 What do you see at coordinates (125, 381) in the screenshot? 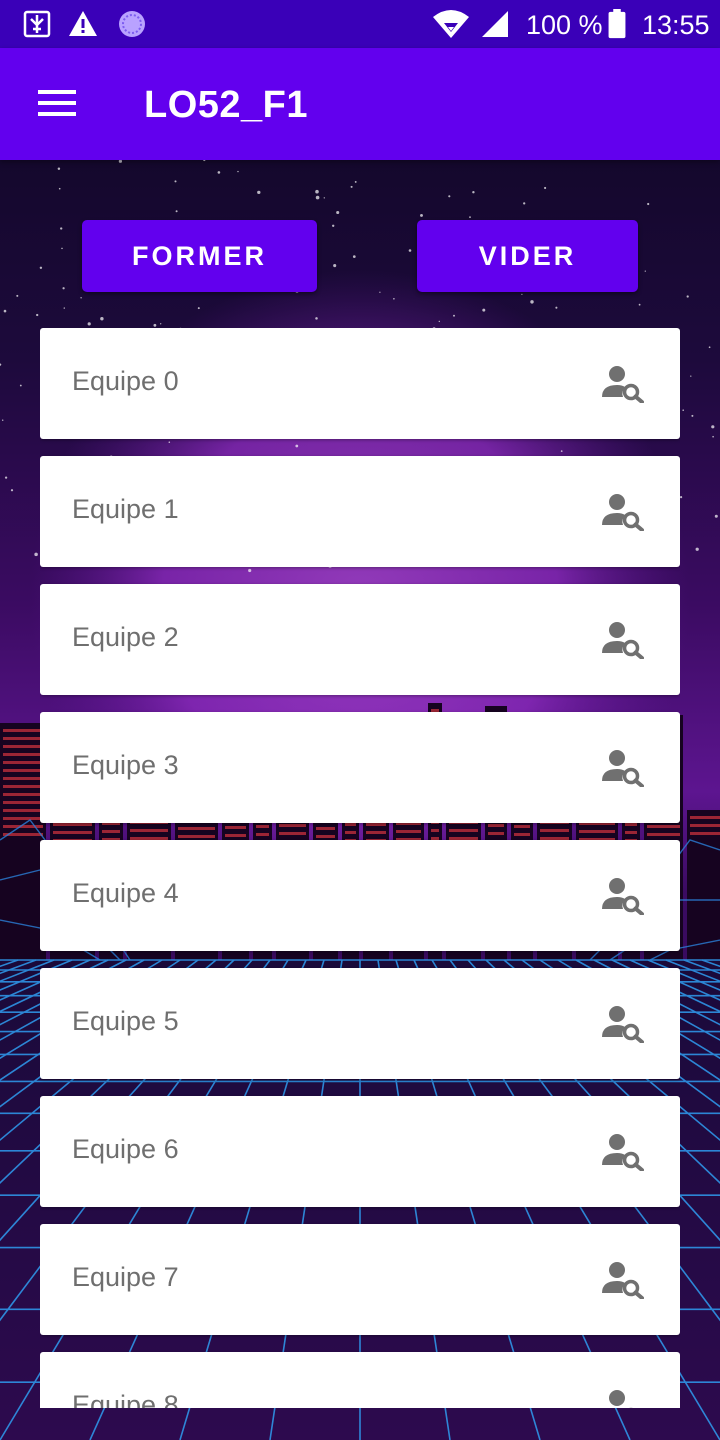
I see `team-name: Equipe 0` at bounding box center [125, 381].